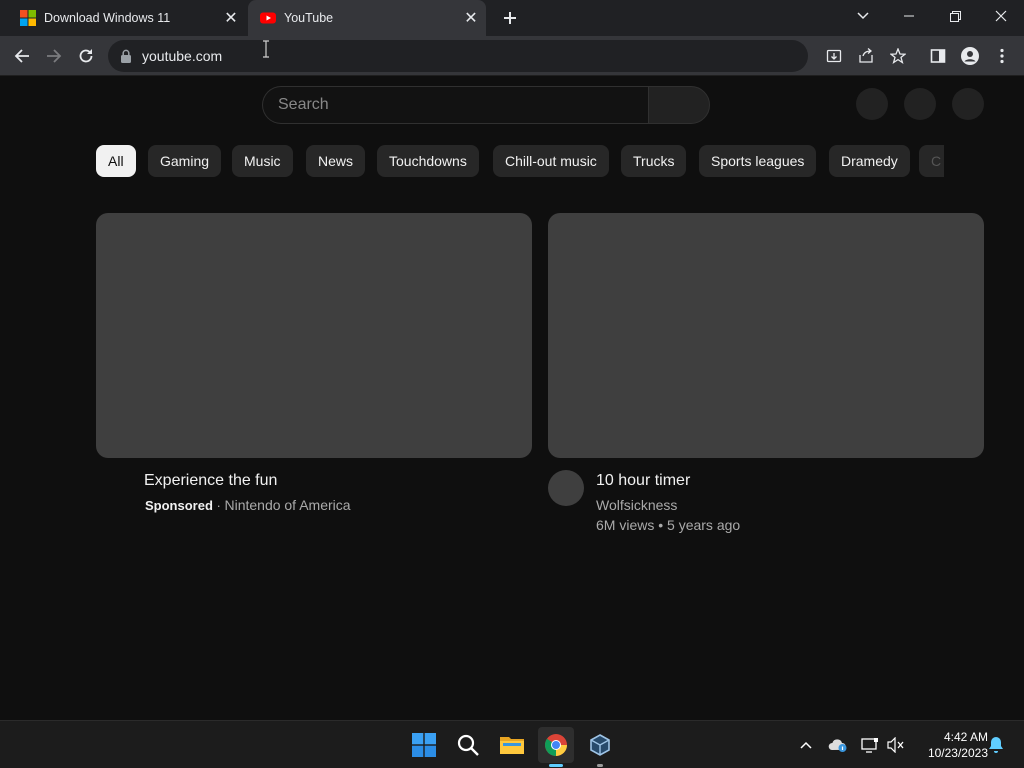 The image size is (1024, 768). I want to click on chip-news: News, so click(336, 161).